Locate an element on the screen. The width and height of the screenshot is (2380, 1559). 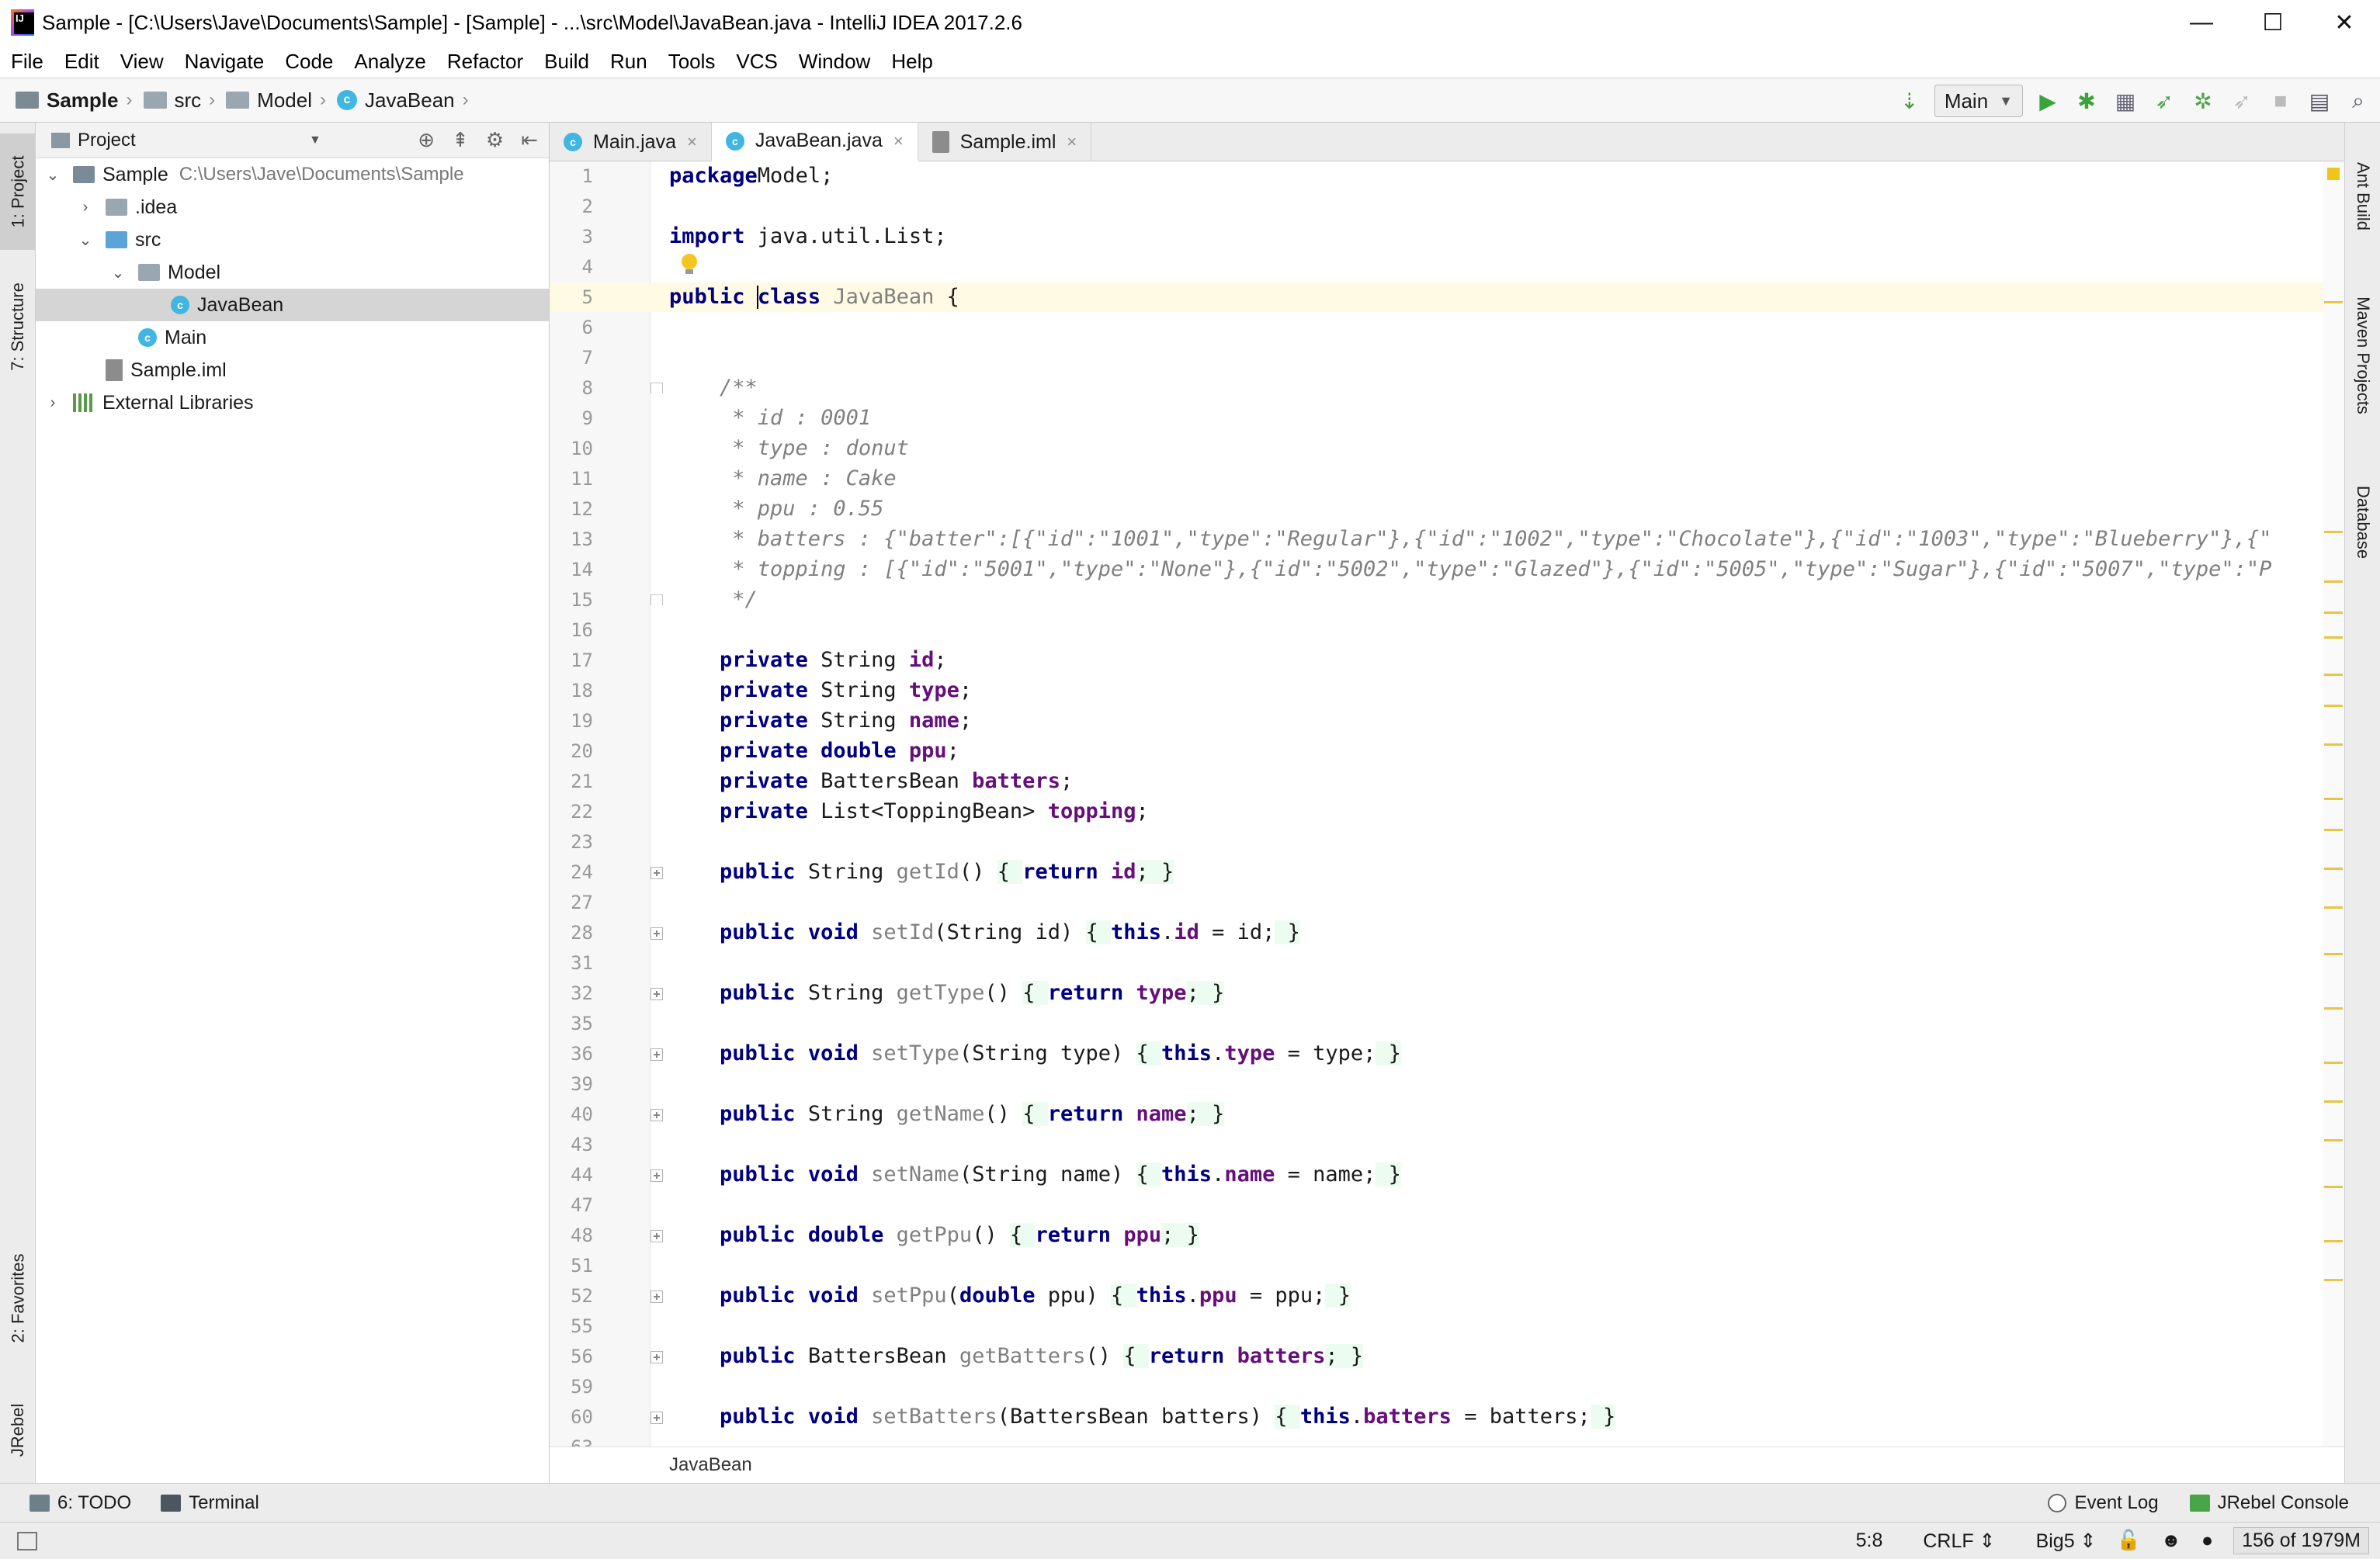
inspection-status-icon is located at coordinates (2333, 174).